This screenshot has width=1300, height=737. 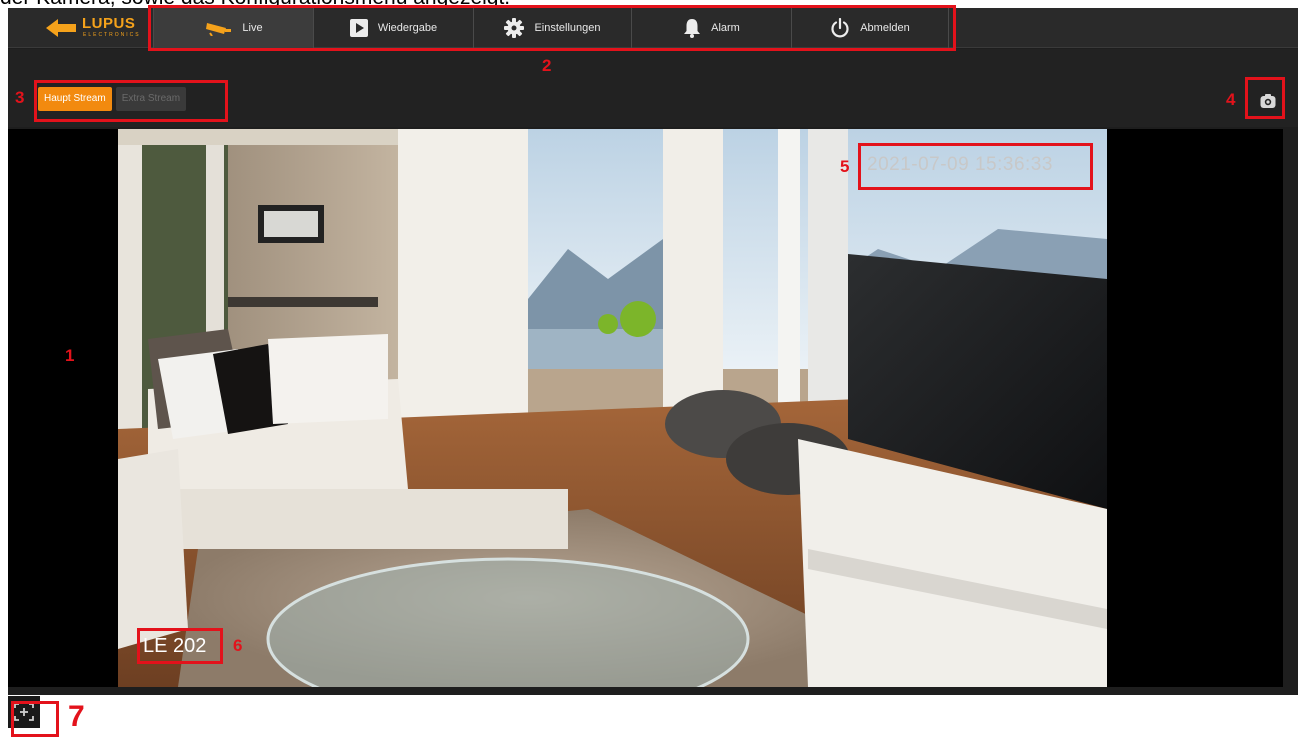 I want to click on brand-tagline: ELECTRONICS, so click(x=112, y=35).